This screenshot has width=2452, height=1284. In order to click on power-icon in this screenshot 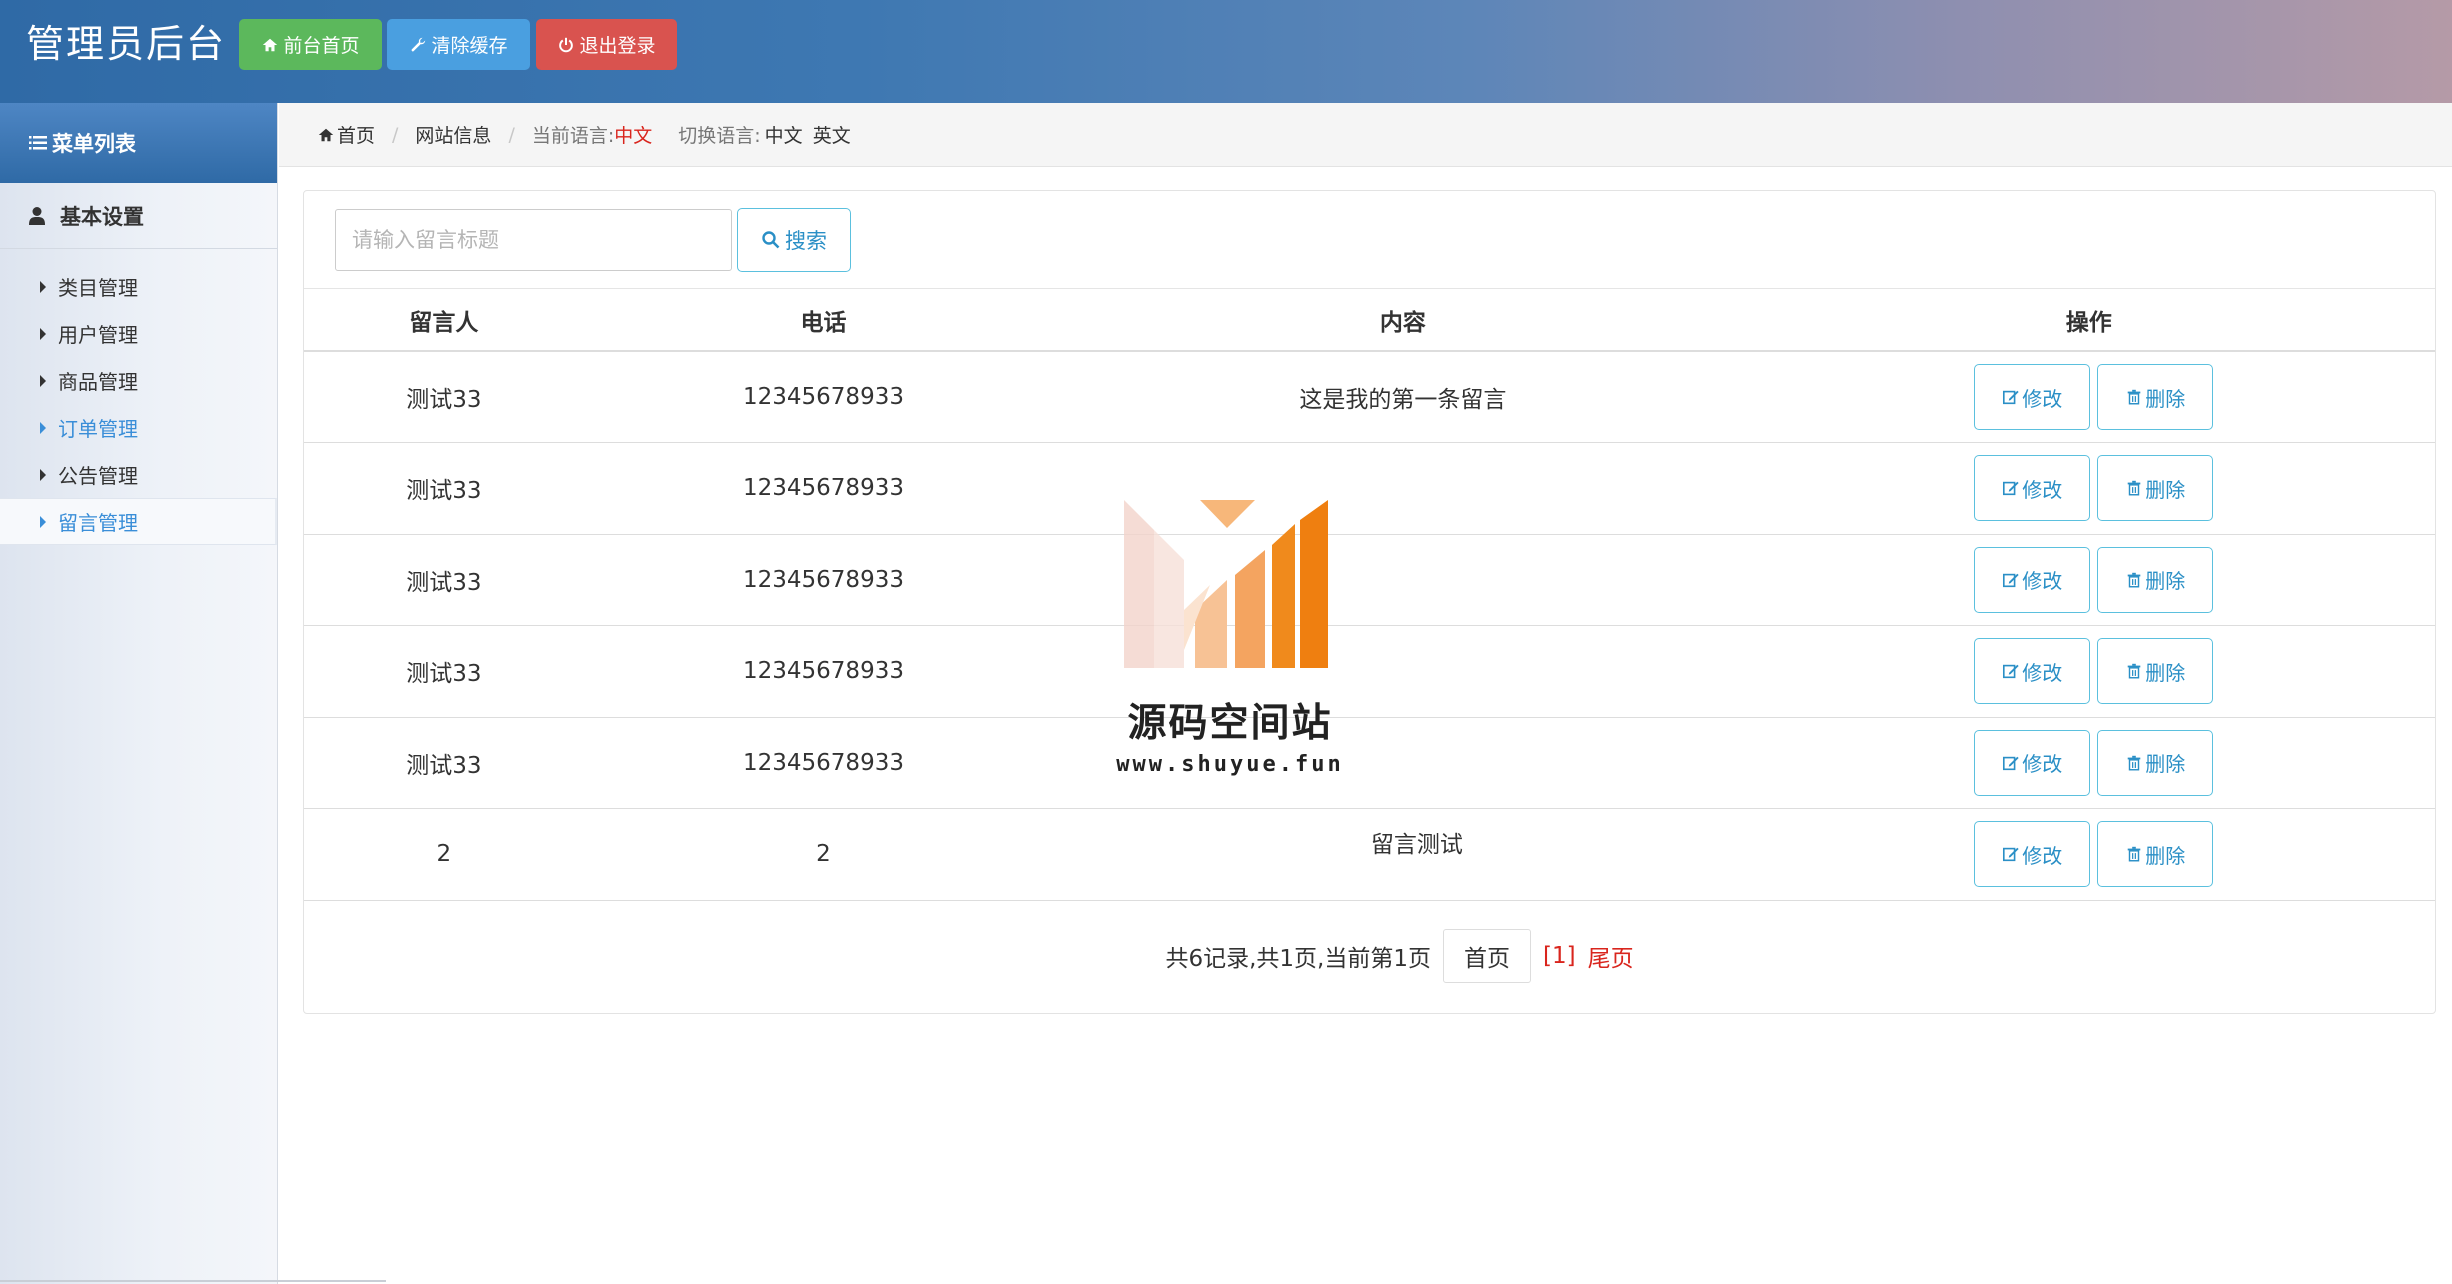, I will do `click(566, 44)`.